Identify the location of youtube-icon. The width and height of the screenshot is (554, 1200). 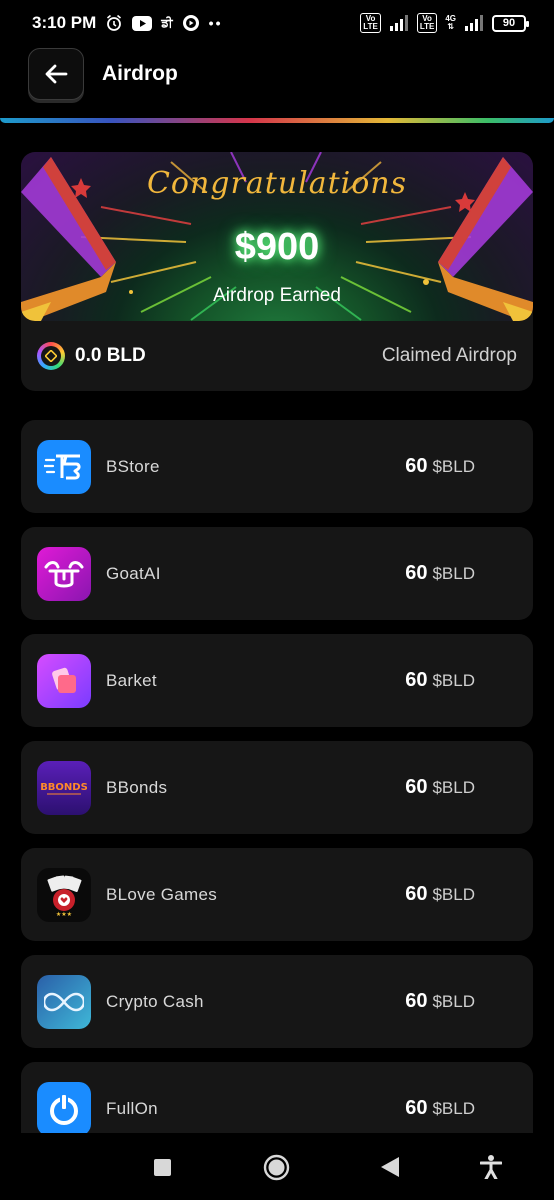
(142, 23).